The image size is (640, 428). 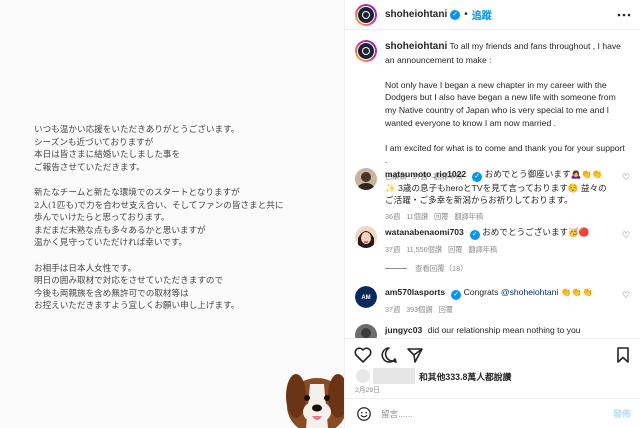 What do you see at coordinates (417, 217) in the screenshot?
I see `comment-likes: 11個讚` at bounding box center [417, 217].